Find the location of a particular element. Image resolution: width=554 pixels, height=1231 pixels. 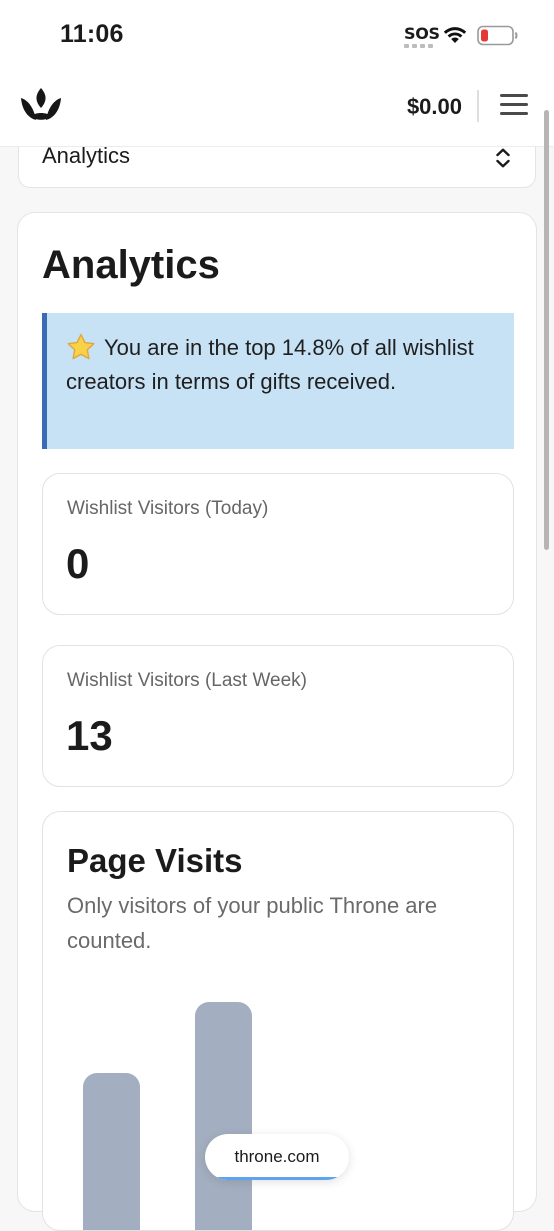

domain-text: throne.com is located at coordinates (277, 1156).